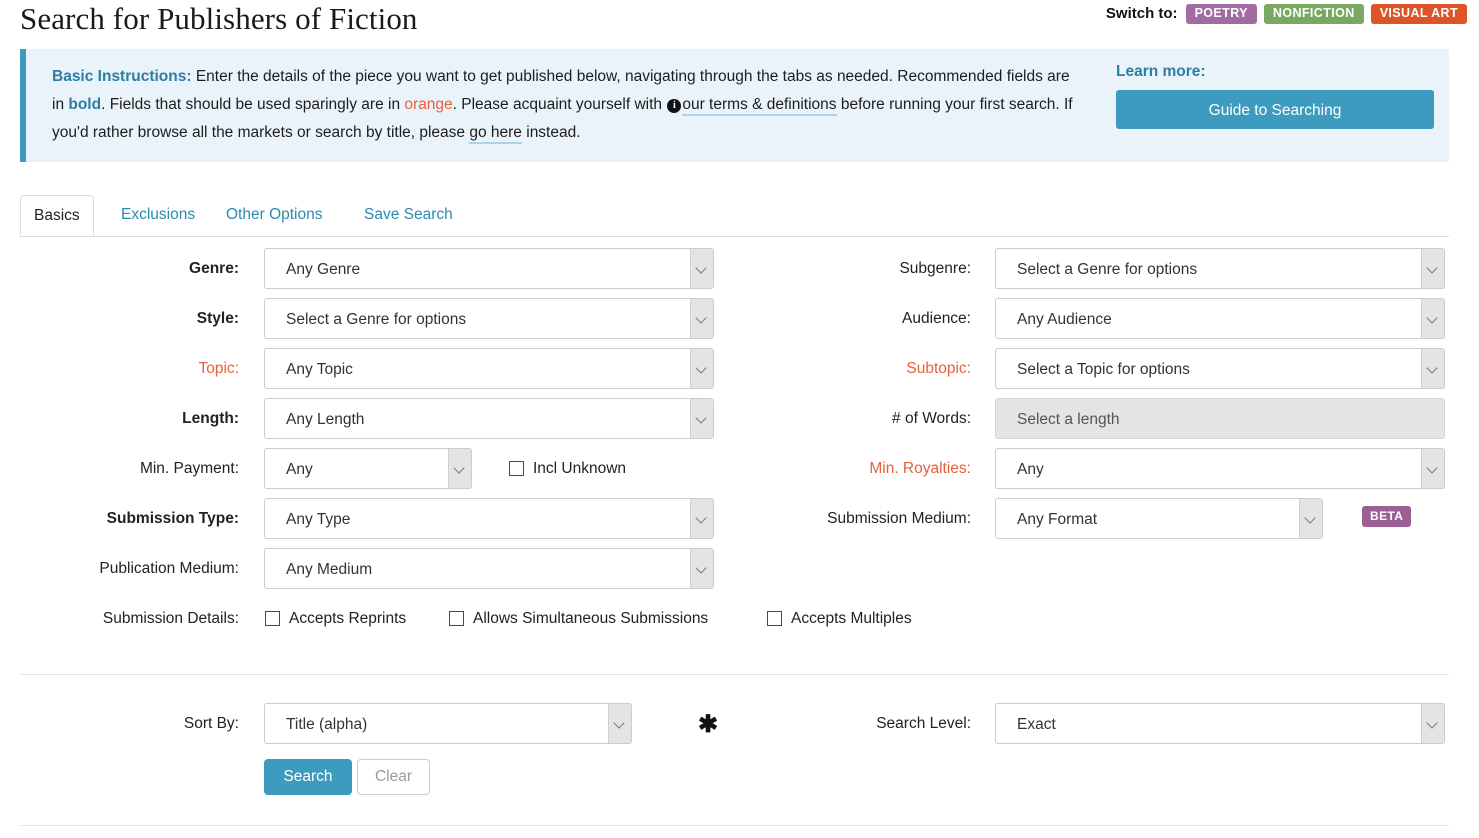 The width and height of the screenshot is (1479, 838). Describe the element at coordinates (1068, 419) in the screenshot. I see `num-words-placeholder: Select a length` at that location.